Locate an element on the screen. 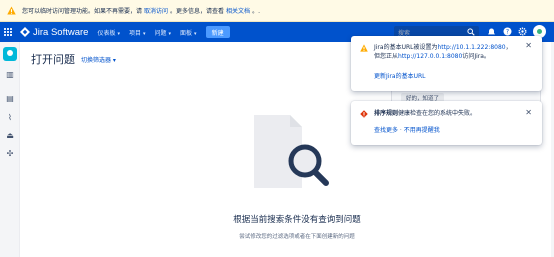  error-icon is located at coordinates (364, 114).